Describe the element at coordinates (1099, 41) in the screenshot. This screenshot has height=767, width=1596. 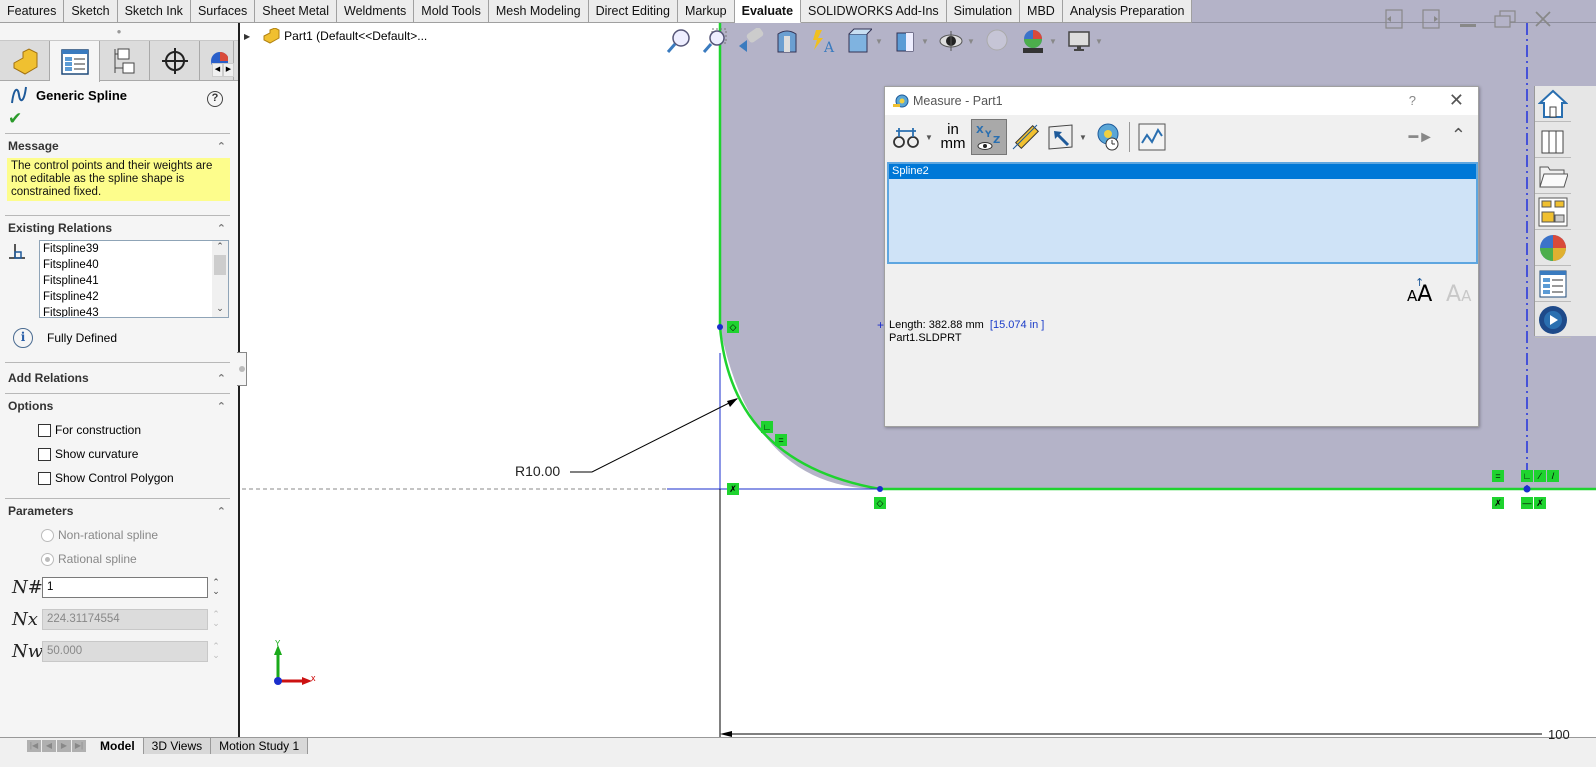
I see `view-settings-dropdown-icon: ▼` at that location.